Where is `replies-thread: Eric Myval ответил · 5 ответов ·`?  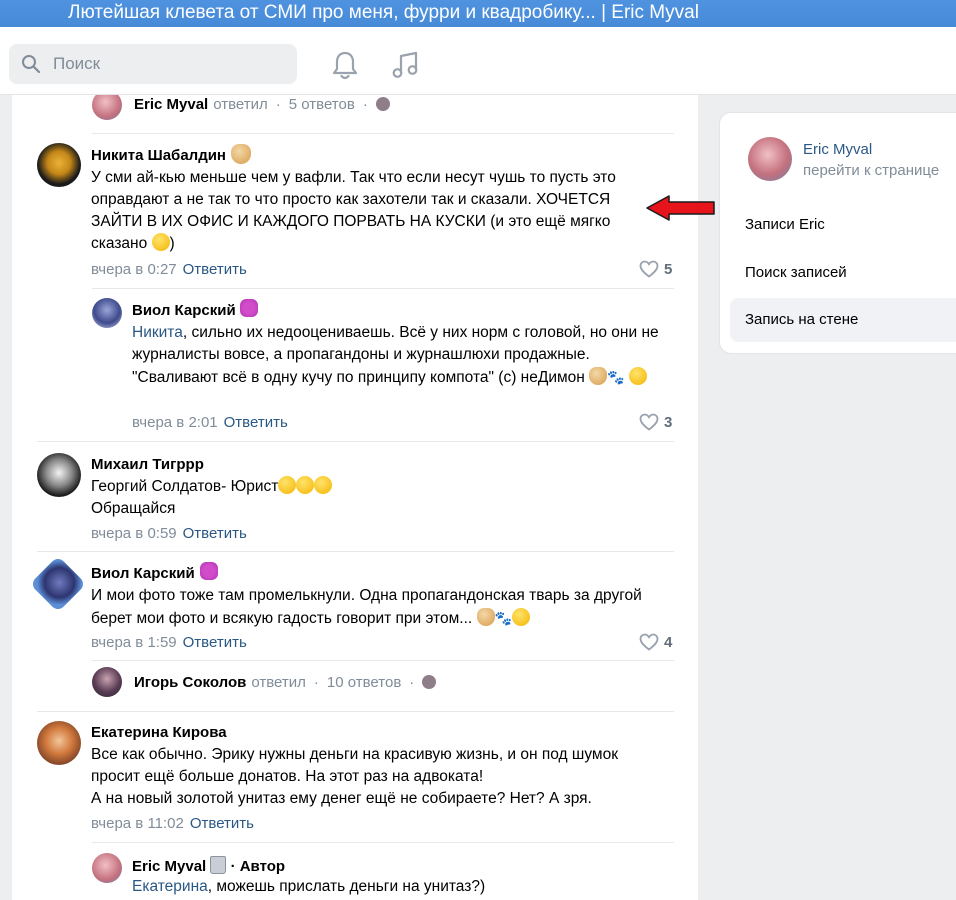
replies-thread: Eric Myval ответил · 5 ответов · is located at coordinates (262, 104).